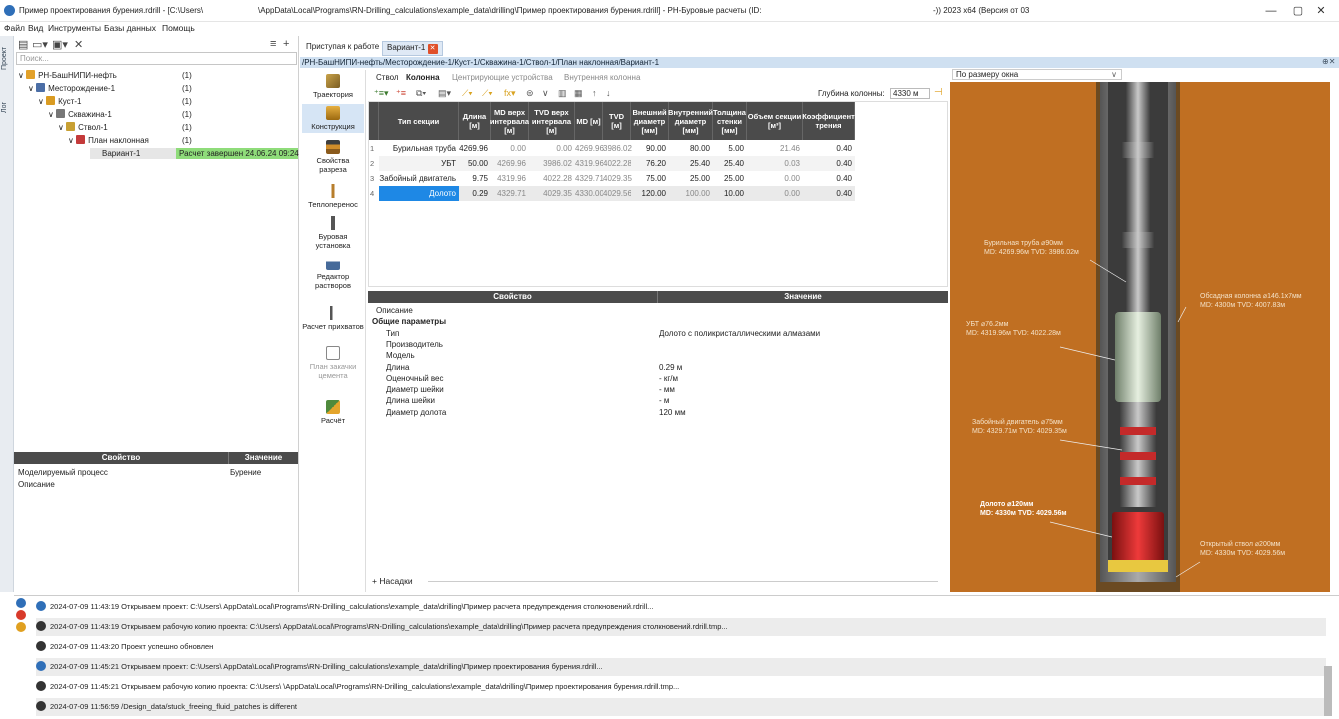 This screenshot has height=719, width=1339. I want to click on tree-item-field: ∨ Месторождение-1 (1), so click(158, 88).